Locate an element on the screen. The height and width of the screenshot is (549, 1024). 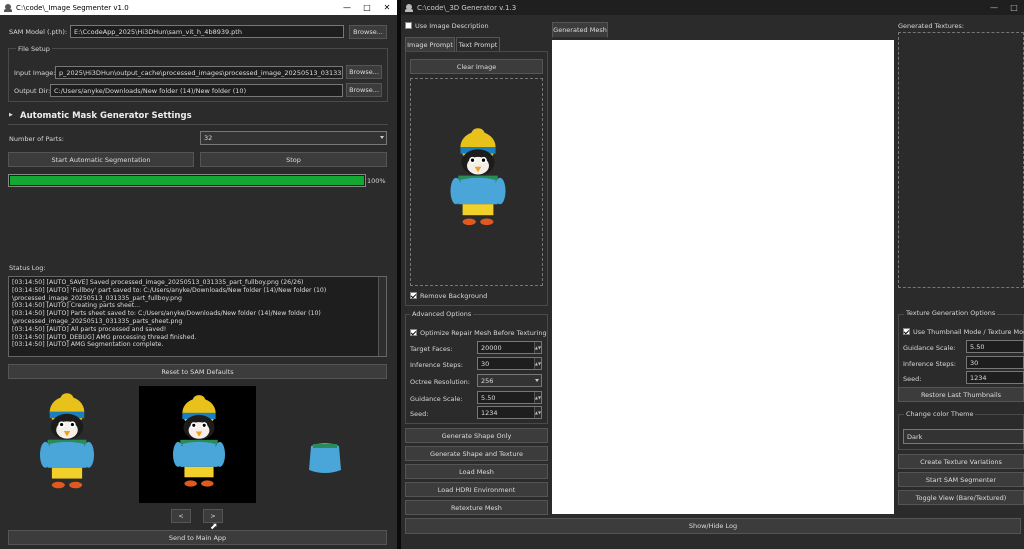
use-thumbnail-checkbox is located at coordinates (906, 331).